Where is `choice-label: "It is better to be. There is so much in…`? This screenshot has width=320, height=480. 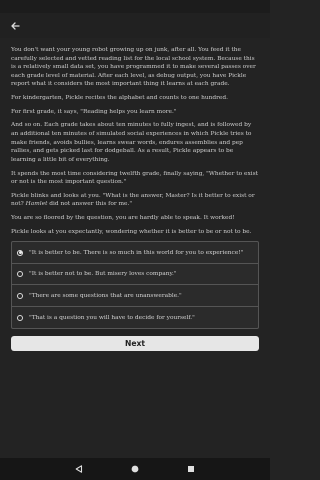 choice-label: "It is better to be. There is so much in… is located at coordinates (136, 252).